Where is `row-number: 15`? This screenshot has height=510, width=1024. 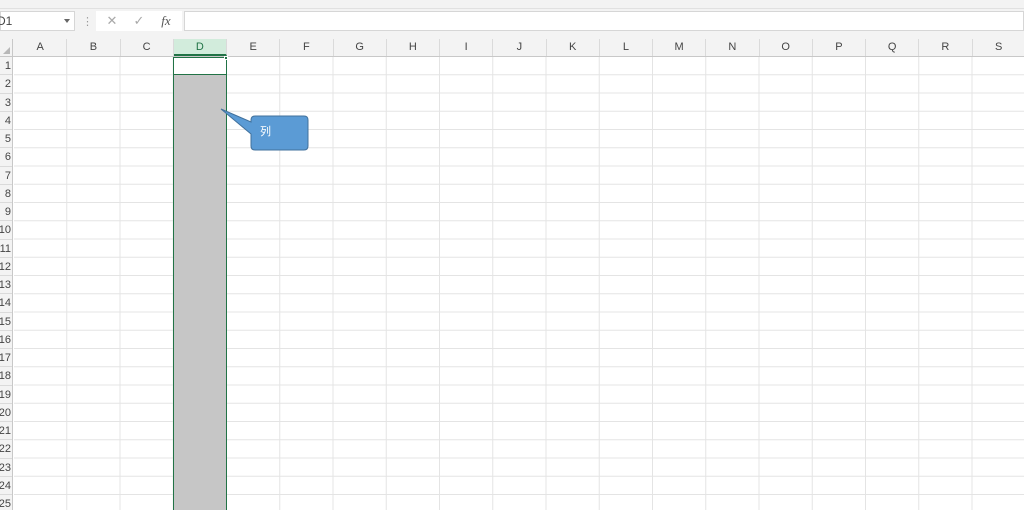
row-number: 15 is located at coordinates (5, 321).